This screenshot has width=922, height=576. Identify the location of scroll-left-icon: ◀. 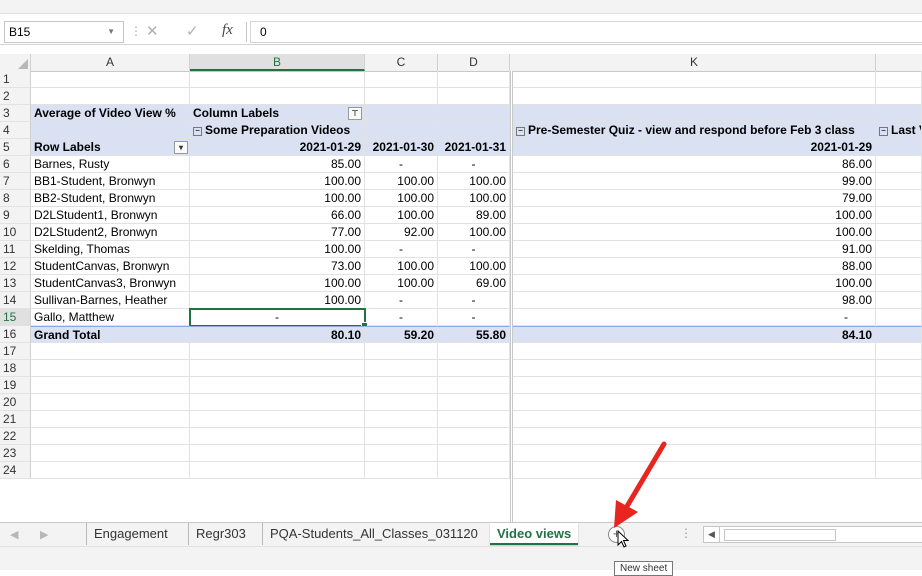
(14, 534).